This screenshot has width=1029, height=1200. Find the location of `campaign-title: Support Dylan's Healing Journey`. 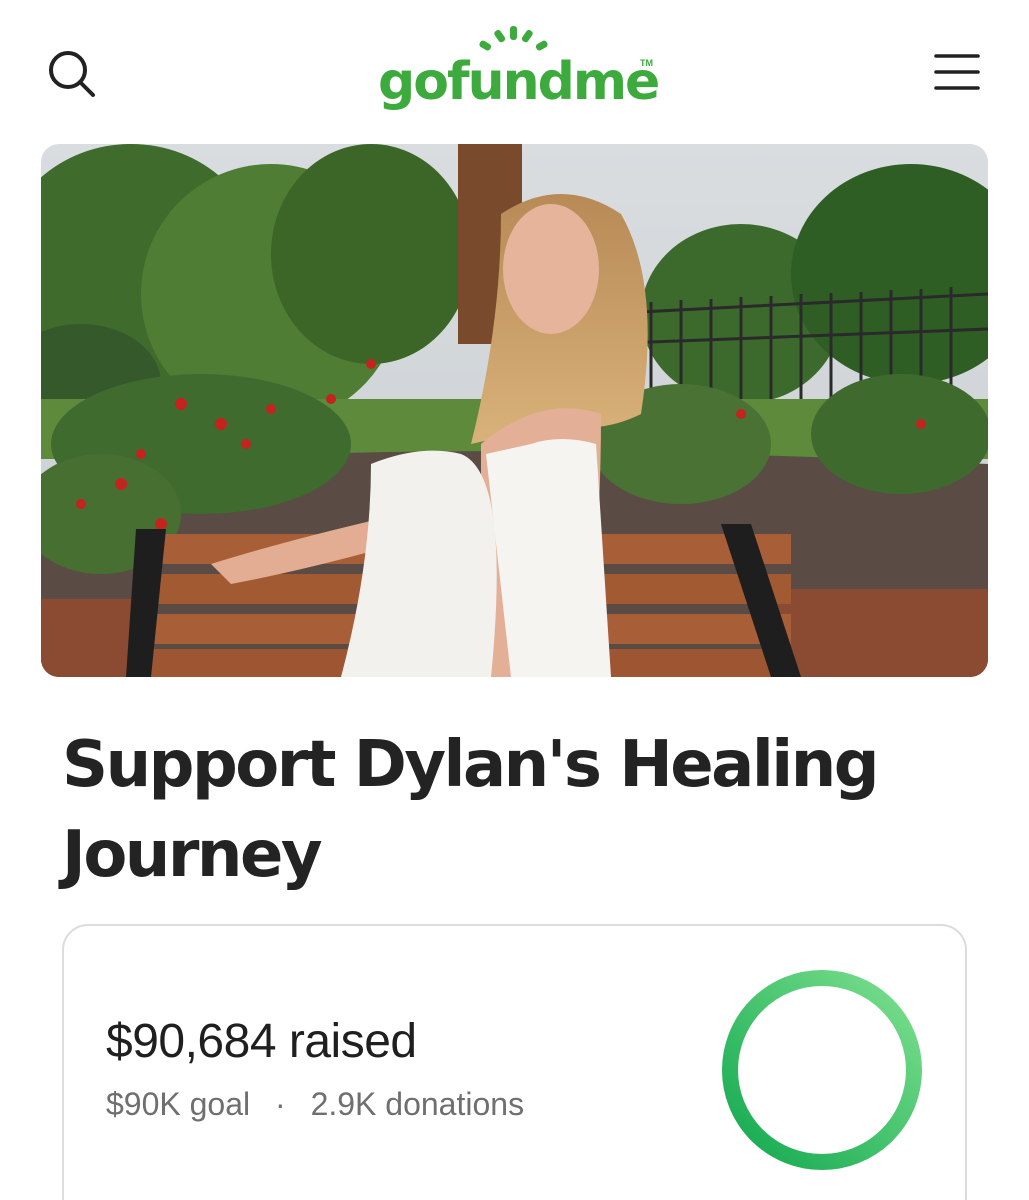

campaign-title: Support Dylan's Healing Journey is located at coordinates (471, 810).